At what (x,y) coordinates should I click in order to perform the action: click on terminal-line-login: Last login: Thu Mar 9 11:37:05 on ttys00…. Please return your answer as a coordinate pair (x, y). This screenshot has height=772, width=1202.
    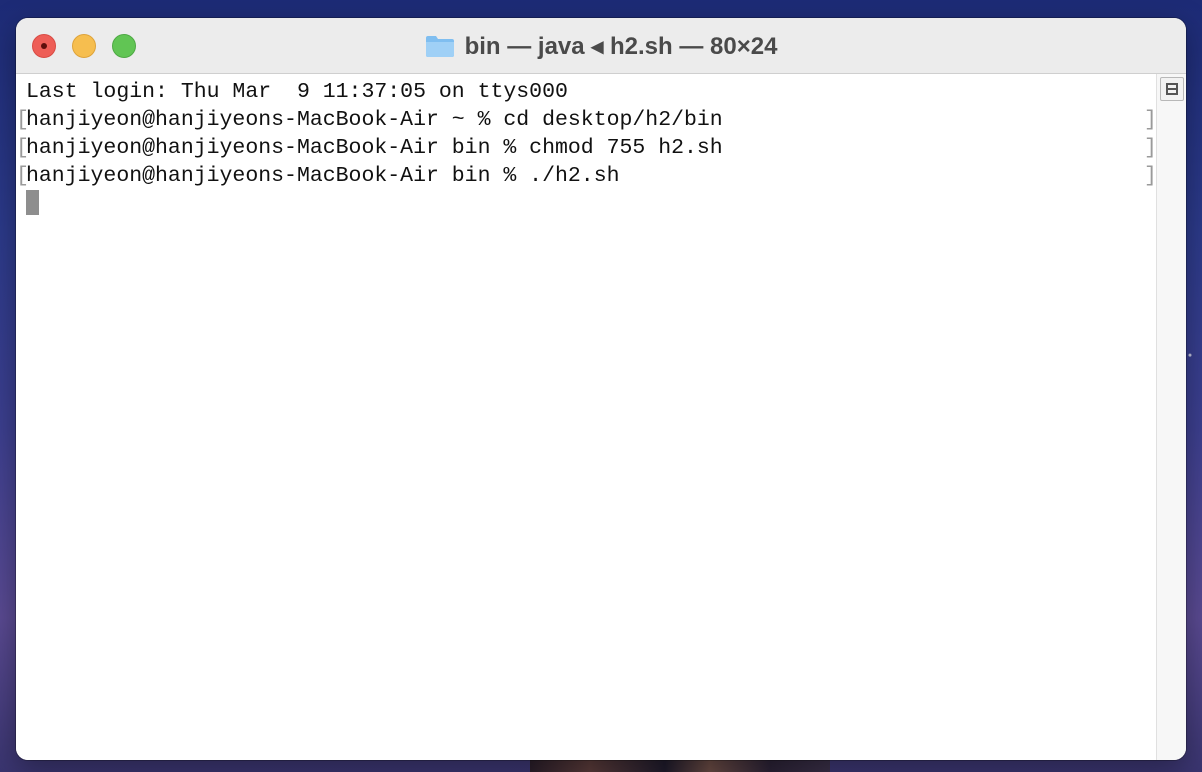
    Looking at the image, I should click on (297, 92).